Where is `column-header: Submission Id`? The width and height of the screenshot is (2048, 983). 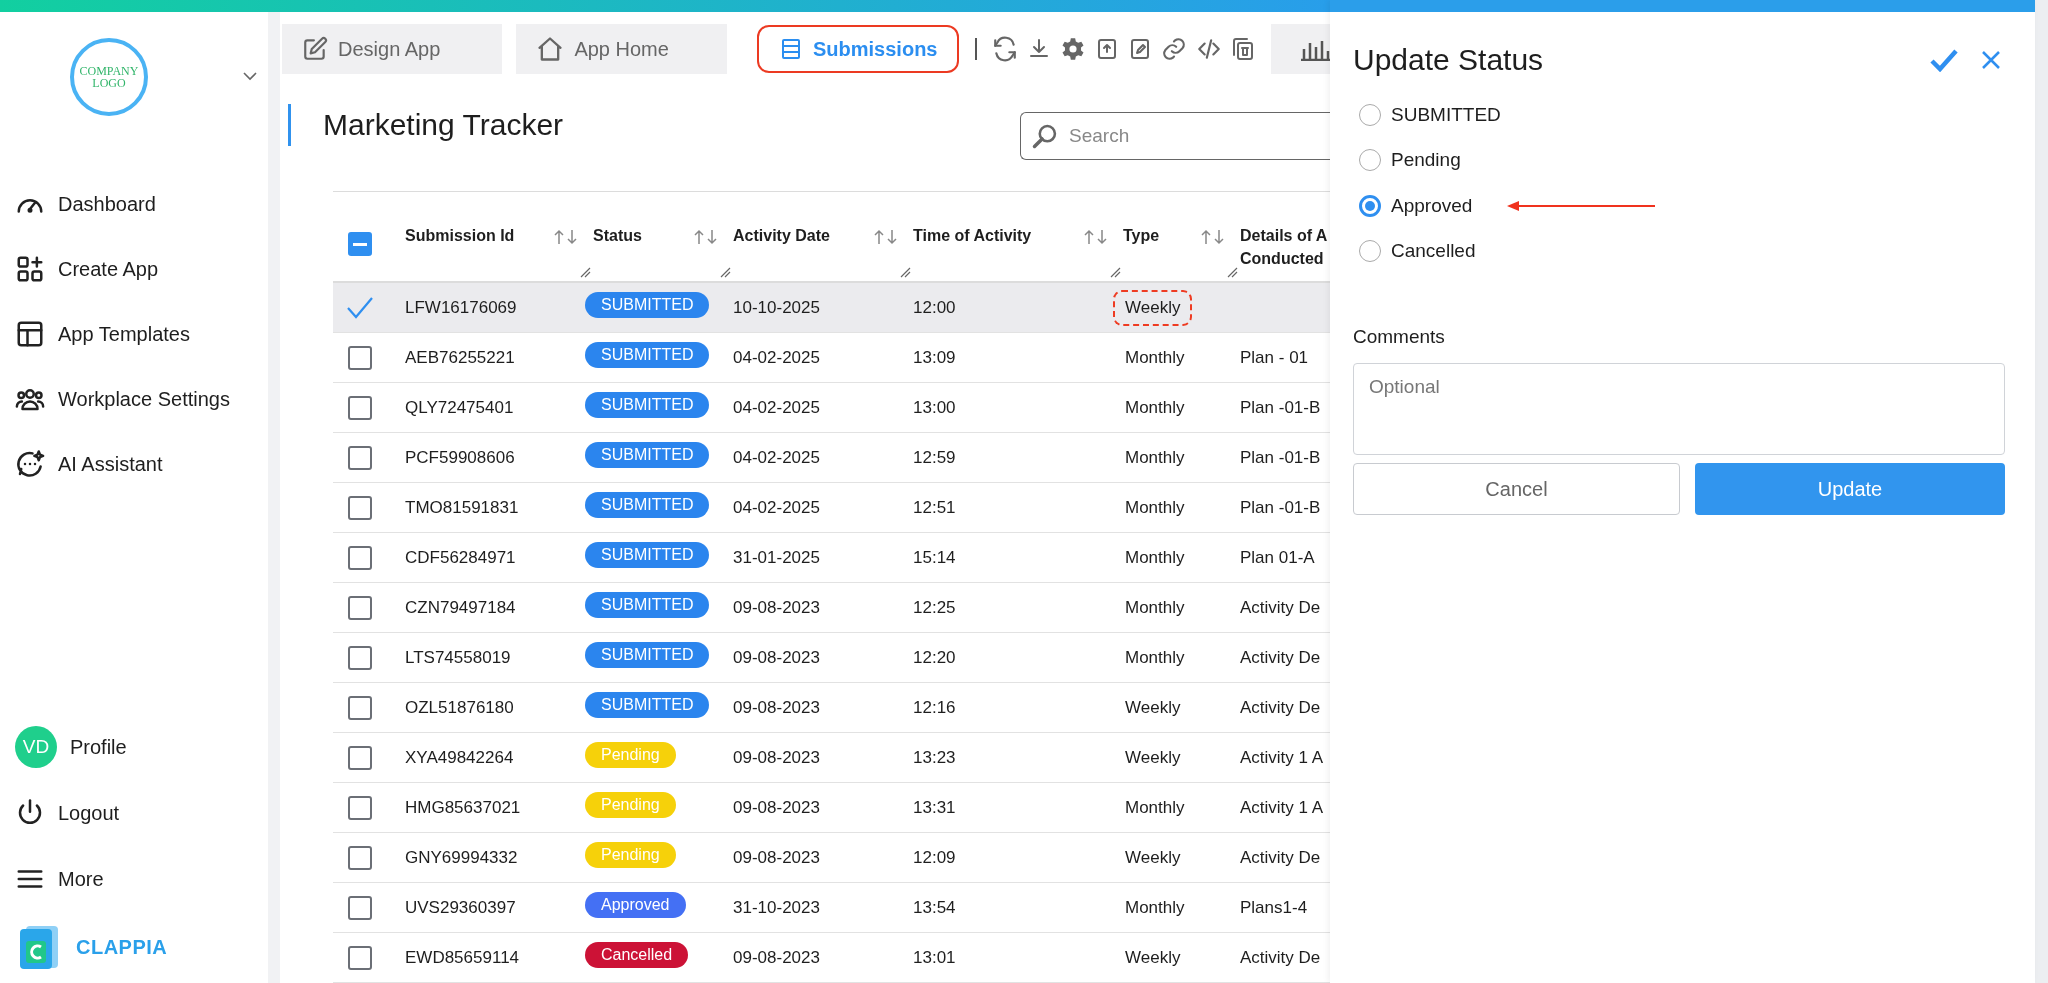 column-header: Submission Id is located at coordinates (460, 236).